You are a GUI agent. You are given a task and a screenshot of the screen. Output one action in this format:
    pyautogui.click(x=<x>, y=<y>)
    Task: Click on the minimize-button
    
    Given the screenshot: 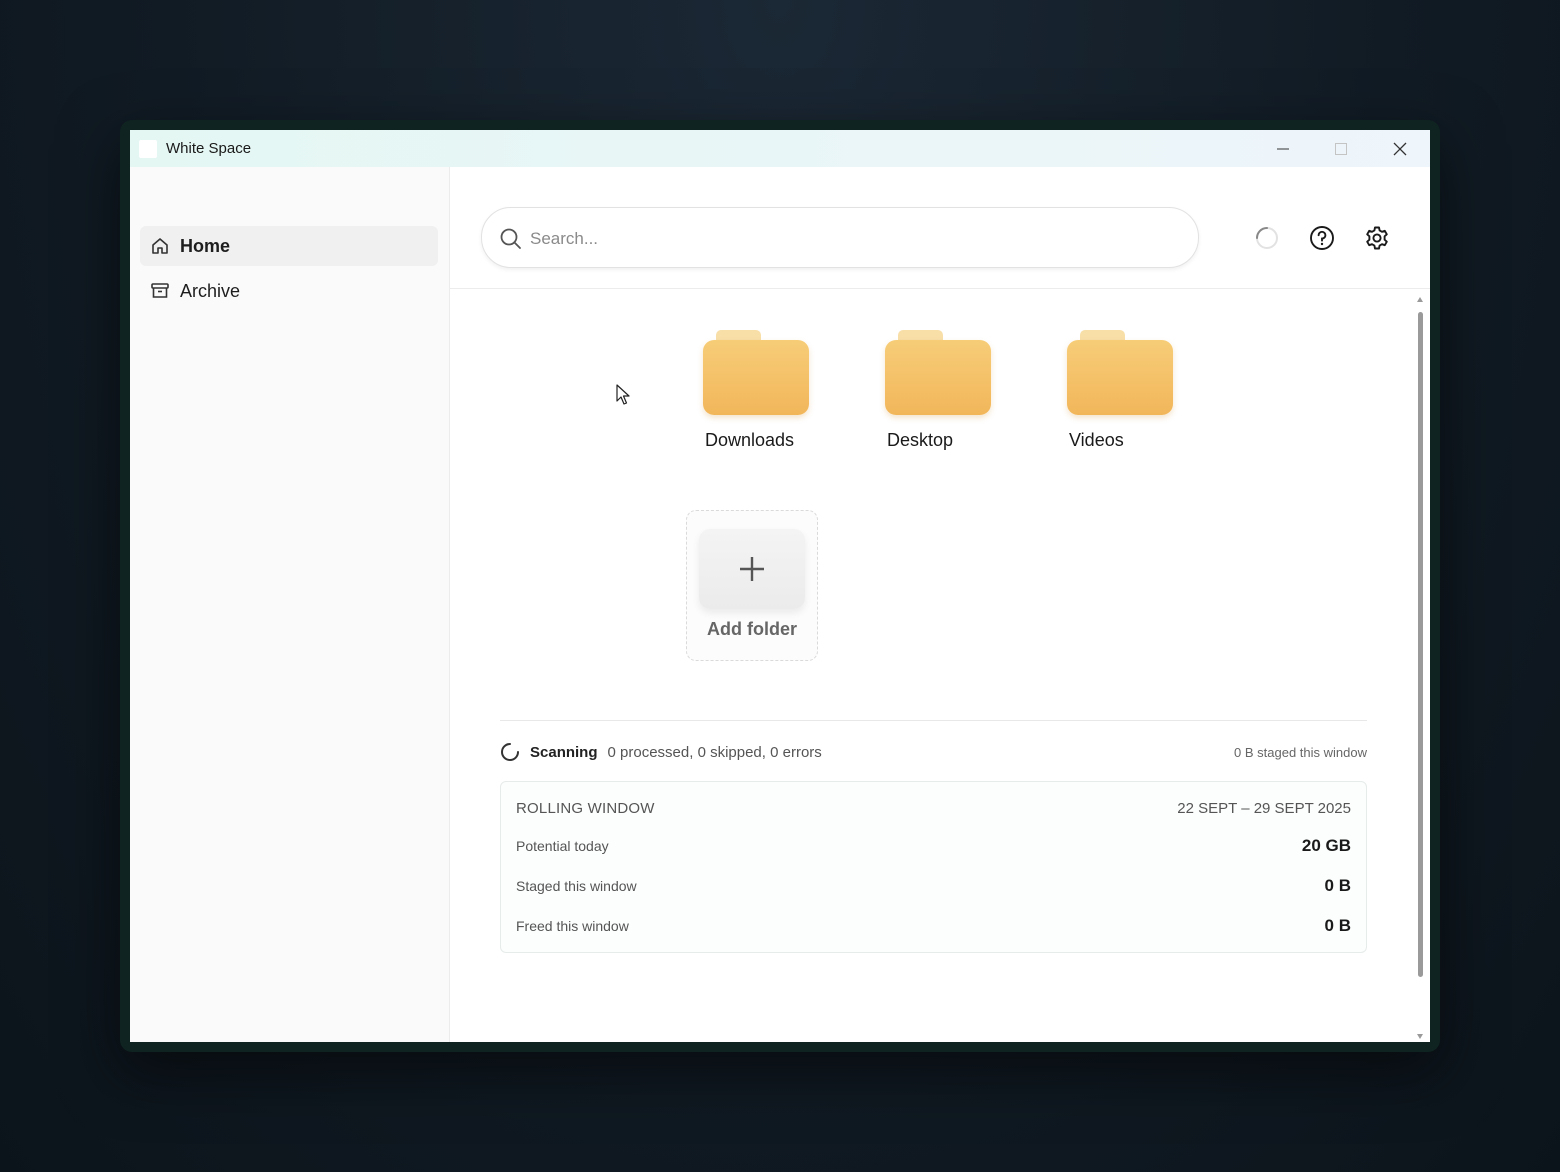 What is the action you would take?
    pyautogui.click(x=1283, y=148)
    